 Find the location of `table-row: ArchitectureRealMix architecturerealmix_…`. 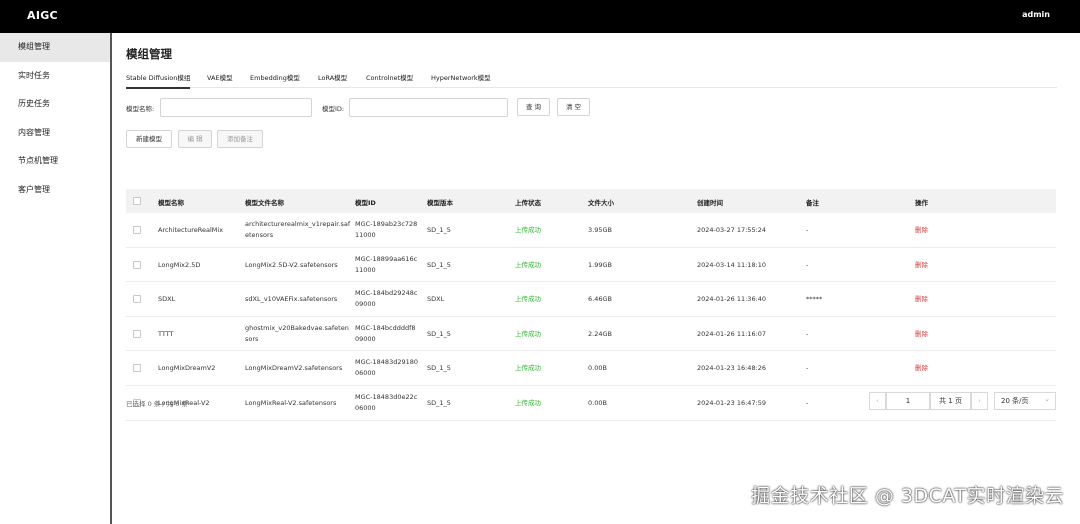

table-row: ArchitectureRealMix architecturerealmix_… is located at coordinates (591, 230).